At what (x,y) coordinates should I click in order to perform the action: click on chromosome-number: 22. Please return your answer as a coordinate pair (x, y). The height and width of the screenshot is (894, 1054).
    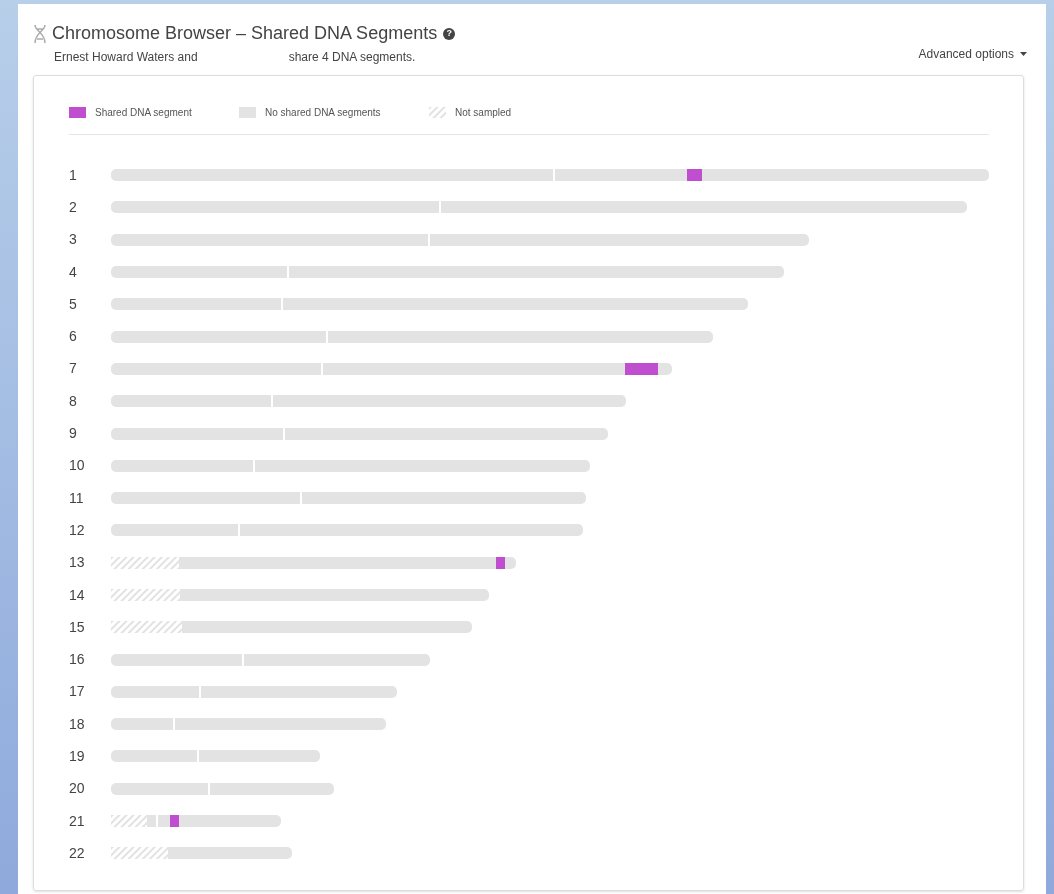
    Looking at the image, I should click on (77, 853).